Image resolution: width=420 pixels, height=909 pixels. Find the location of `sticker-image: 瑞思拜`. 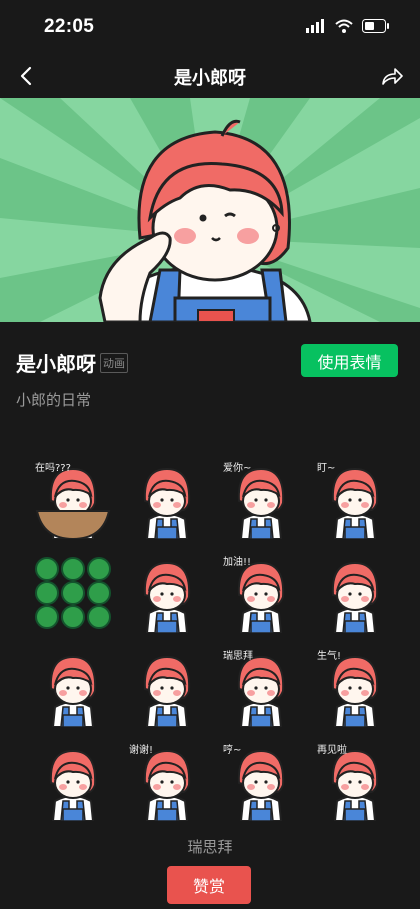

sticker-image: 瑞思拜 is located at coordinates (254, 688).